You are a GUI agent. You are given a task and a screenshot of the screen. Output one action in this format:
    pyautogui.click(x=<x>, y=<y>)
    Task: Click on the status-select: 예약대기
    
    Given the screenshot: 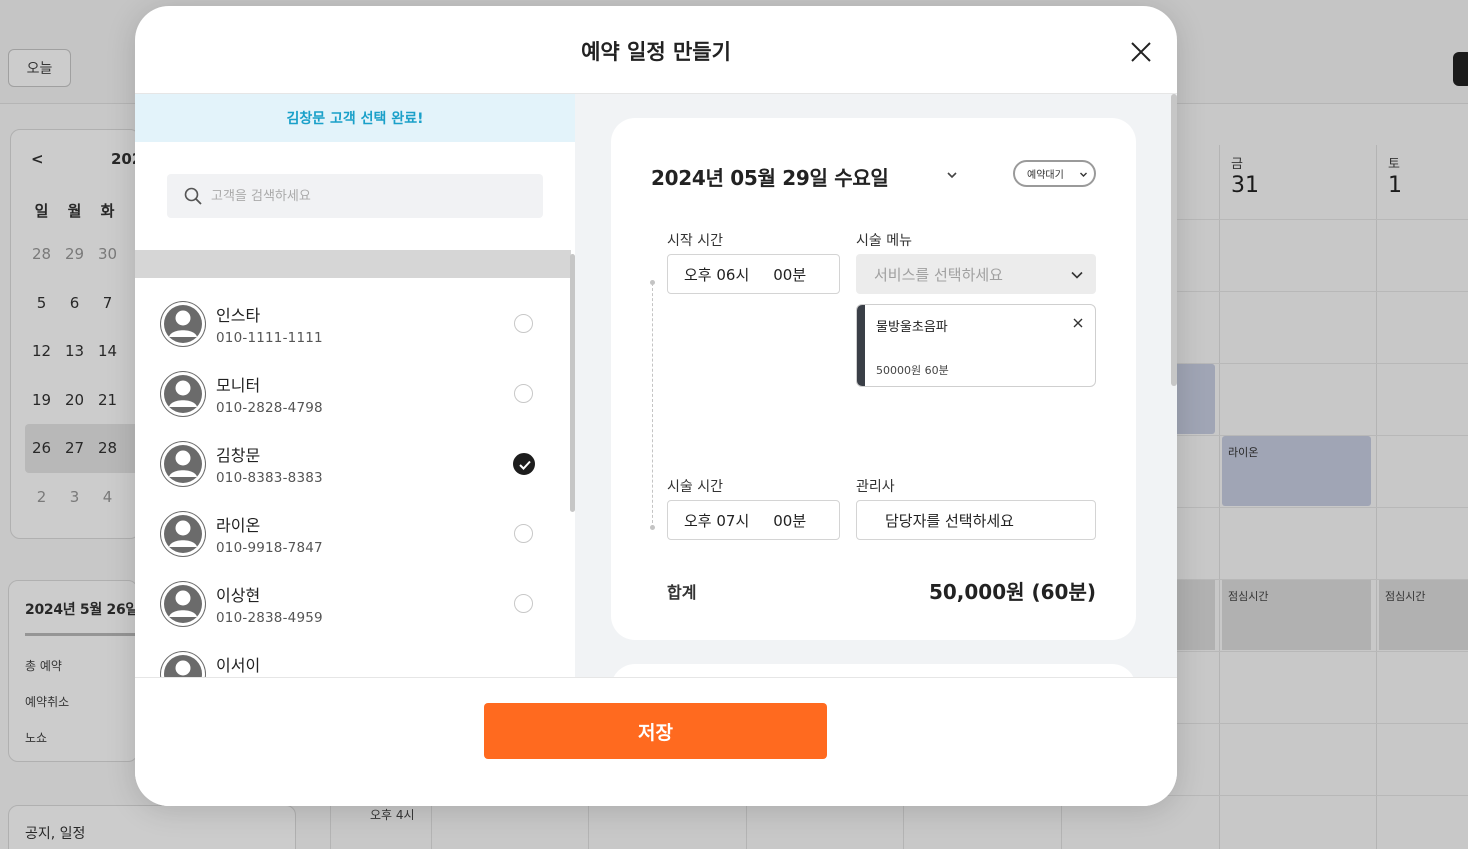 What is the action you would take?
    pyautogui.click(x=1054, y=173)
    